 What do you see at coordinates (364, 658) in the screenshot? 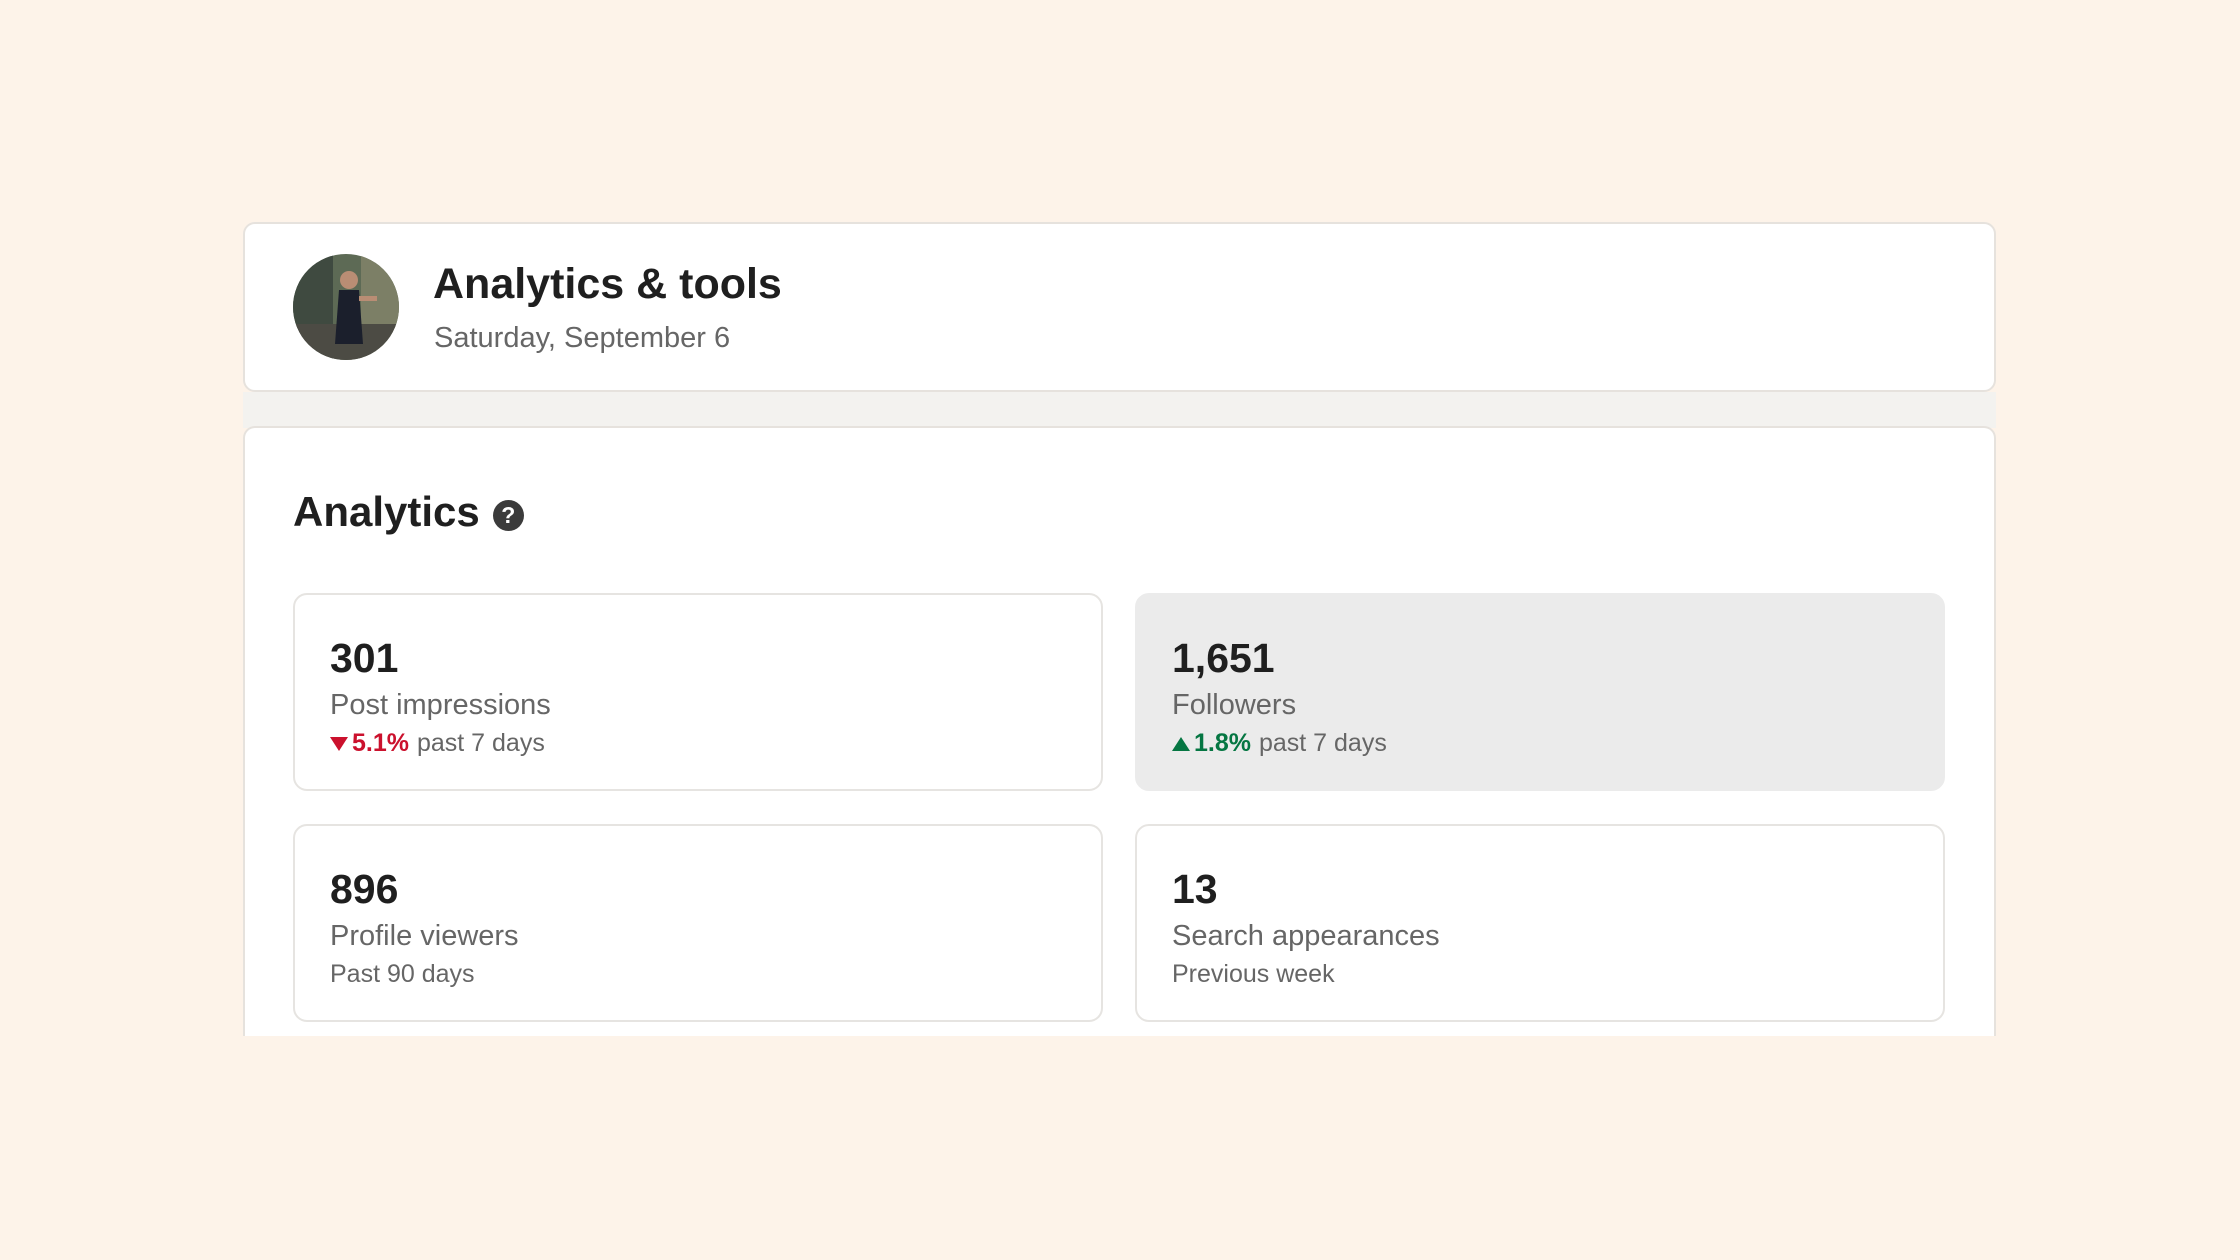
I see `metric-value: 301` at bounding box center [364, 658].